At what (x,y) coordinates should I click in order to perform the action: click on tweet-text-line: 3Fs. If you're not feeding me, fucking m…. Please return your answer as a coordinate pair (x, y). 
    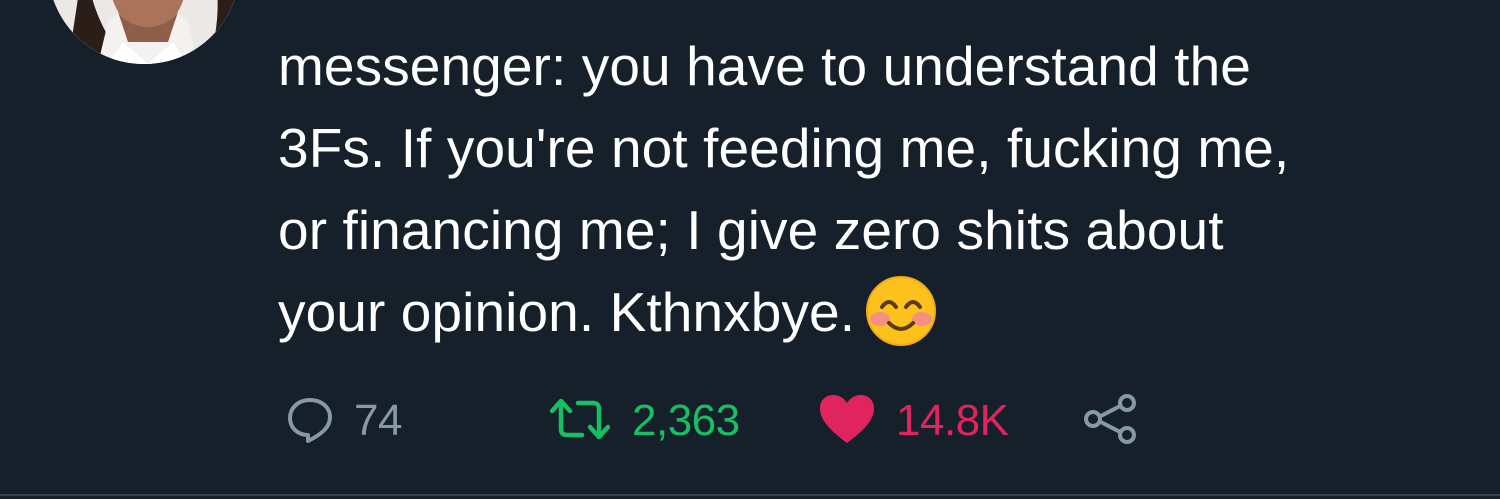
    Looking at the image, I should click on (784, 148).